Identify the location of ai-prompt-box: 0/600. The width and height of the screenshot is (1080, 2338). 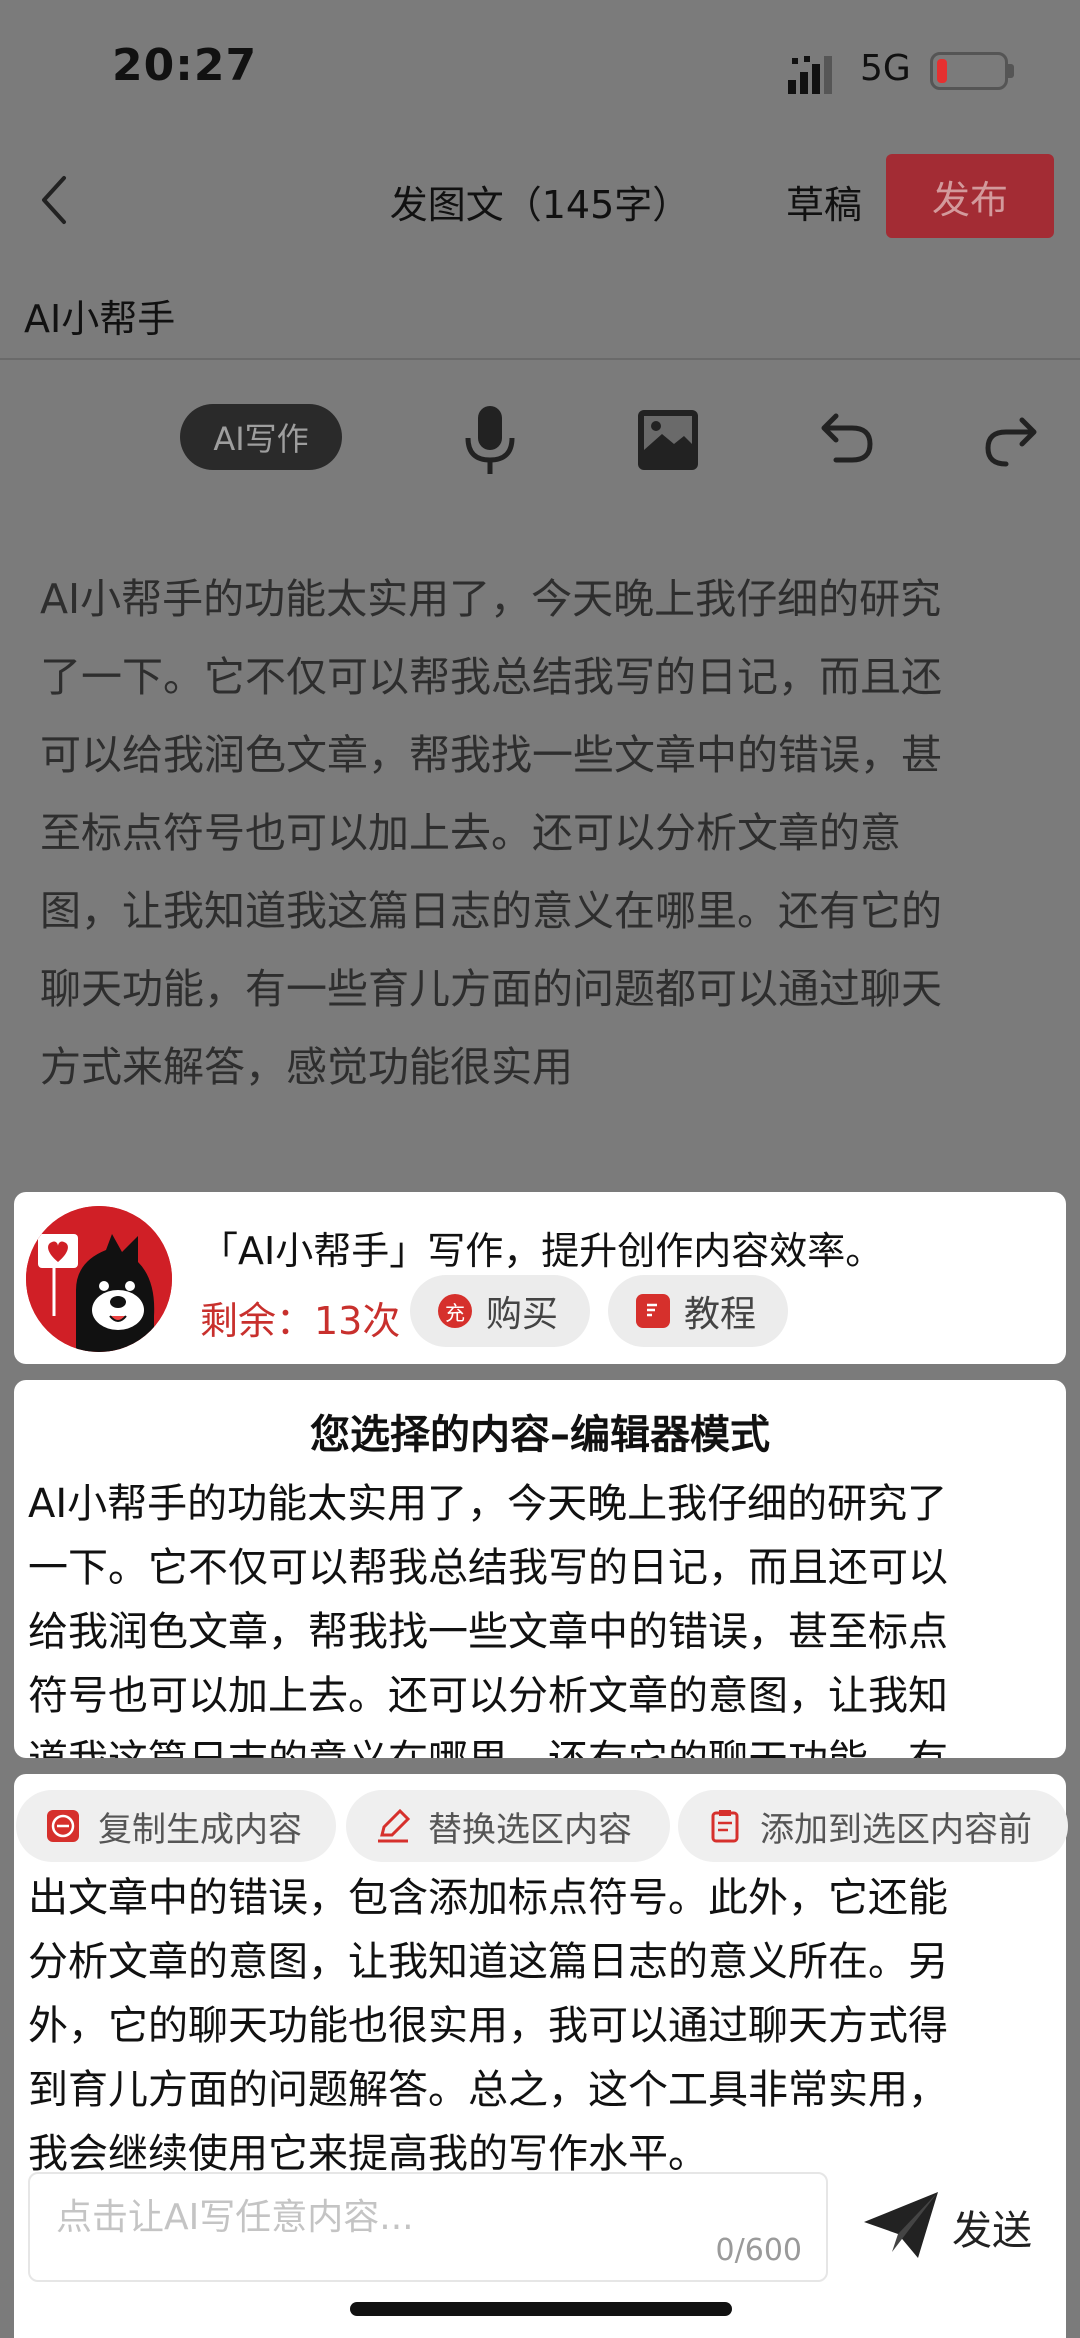
(428, 2227).